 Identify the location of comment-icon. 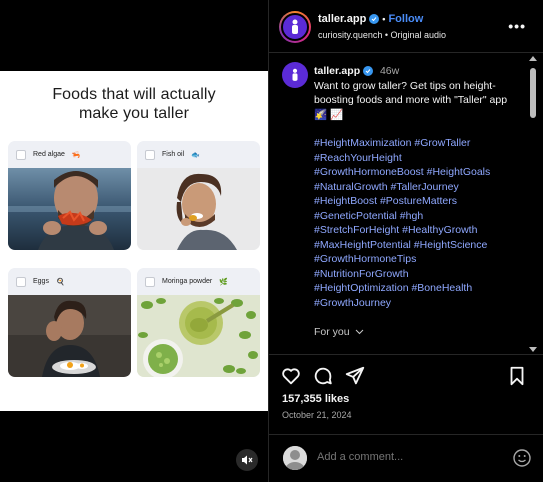
(323, 376).